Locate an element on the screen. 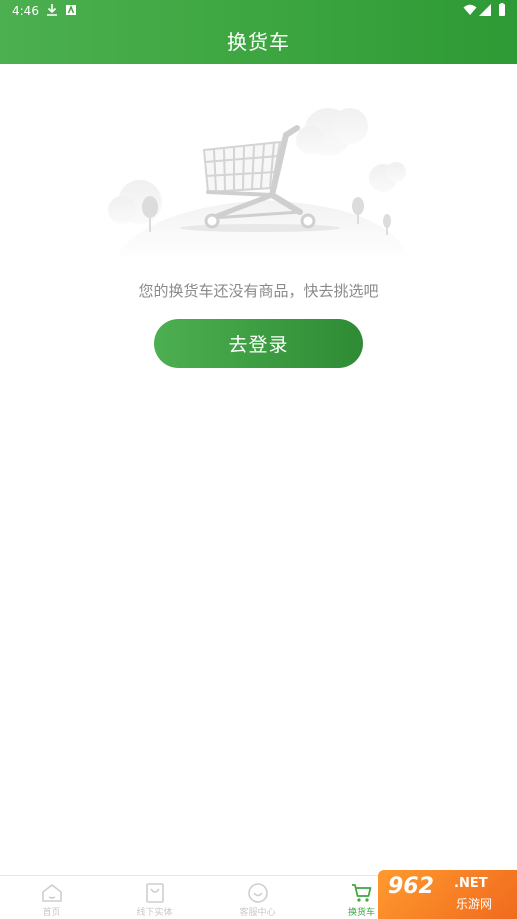 The height and width of the screenshot is (919, 517). watermark-suffix: .NET is located at coordinates (471, 883).